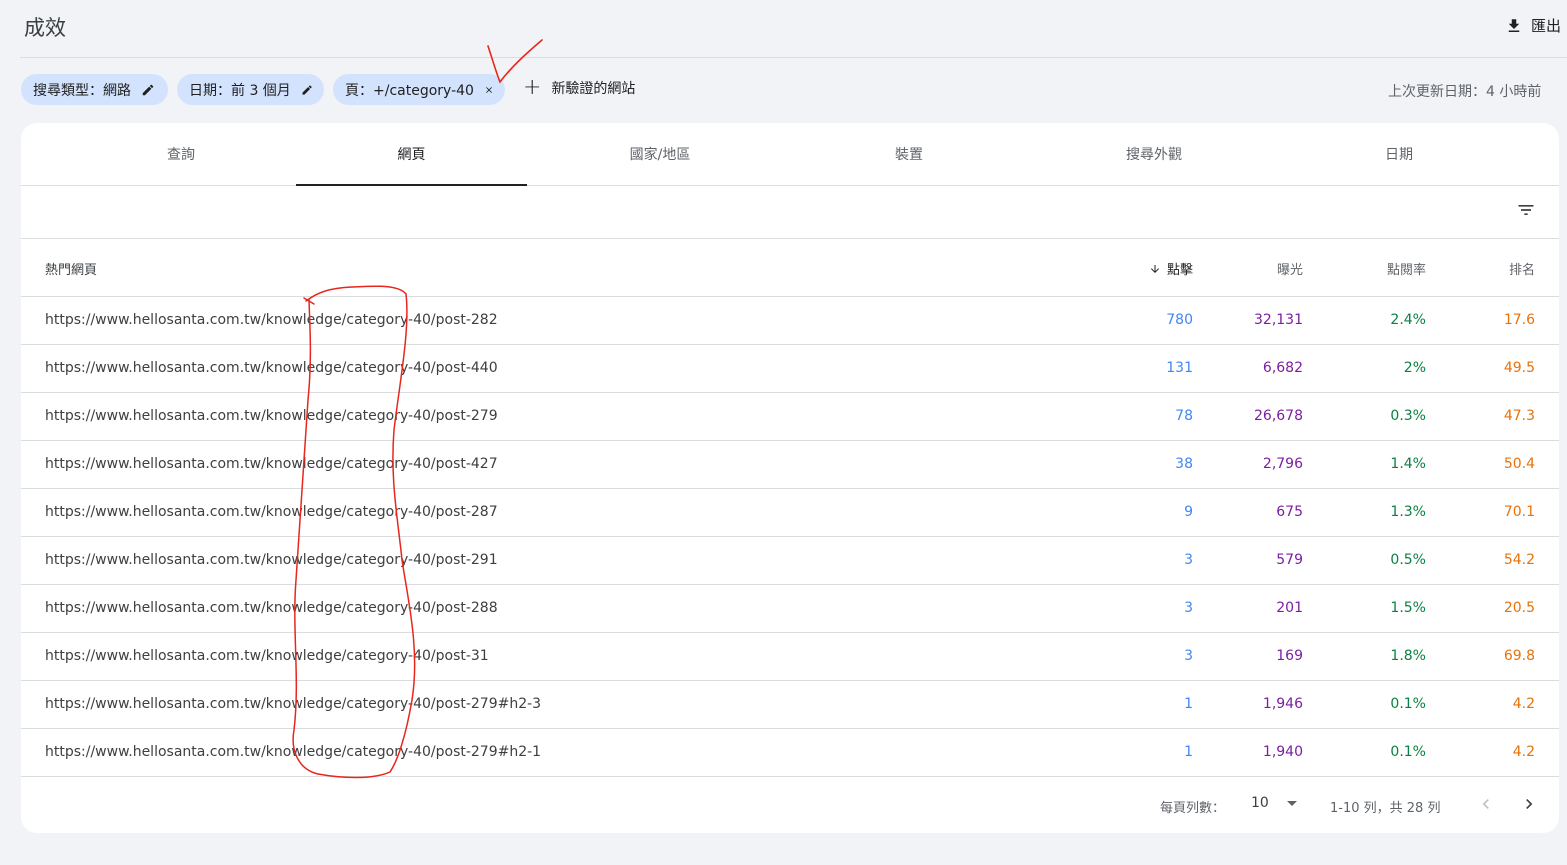 The image size is (1567, 865). What do you see at coordinates (1519, 368) in the screenshot?
I see `position-cell: 49.5` at bounding box center [1519, 368].